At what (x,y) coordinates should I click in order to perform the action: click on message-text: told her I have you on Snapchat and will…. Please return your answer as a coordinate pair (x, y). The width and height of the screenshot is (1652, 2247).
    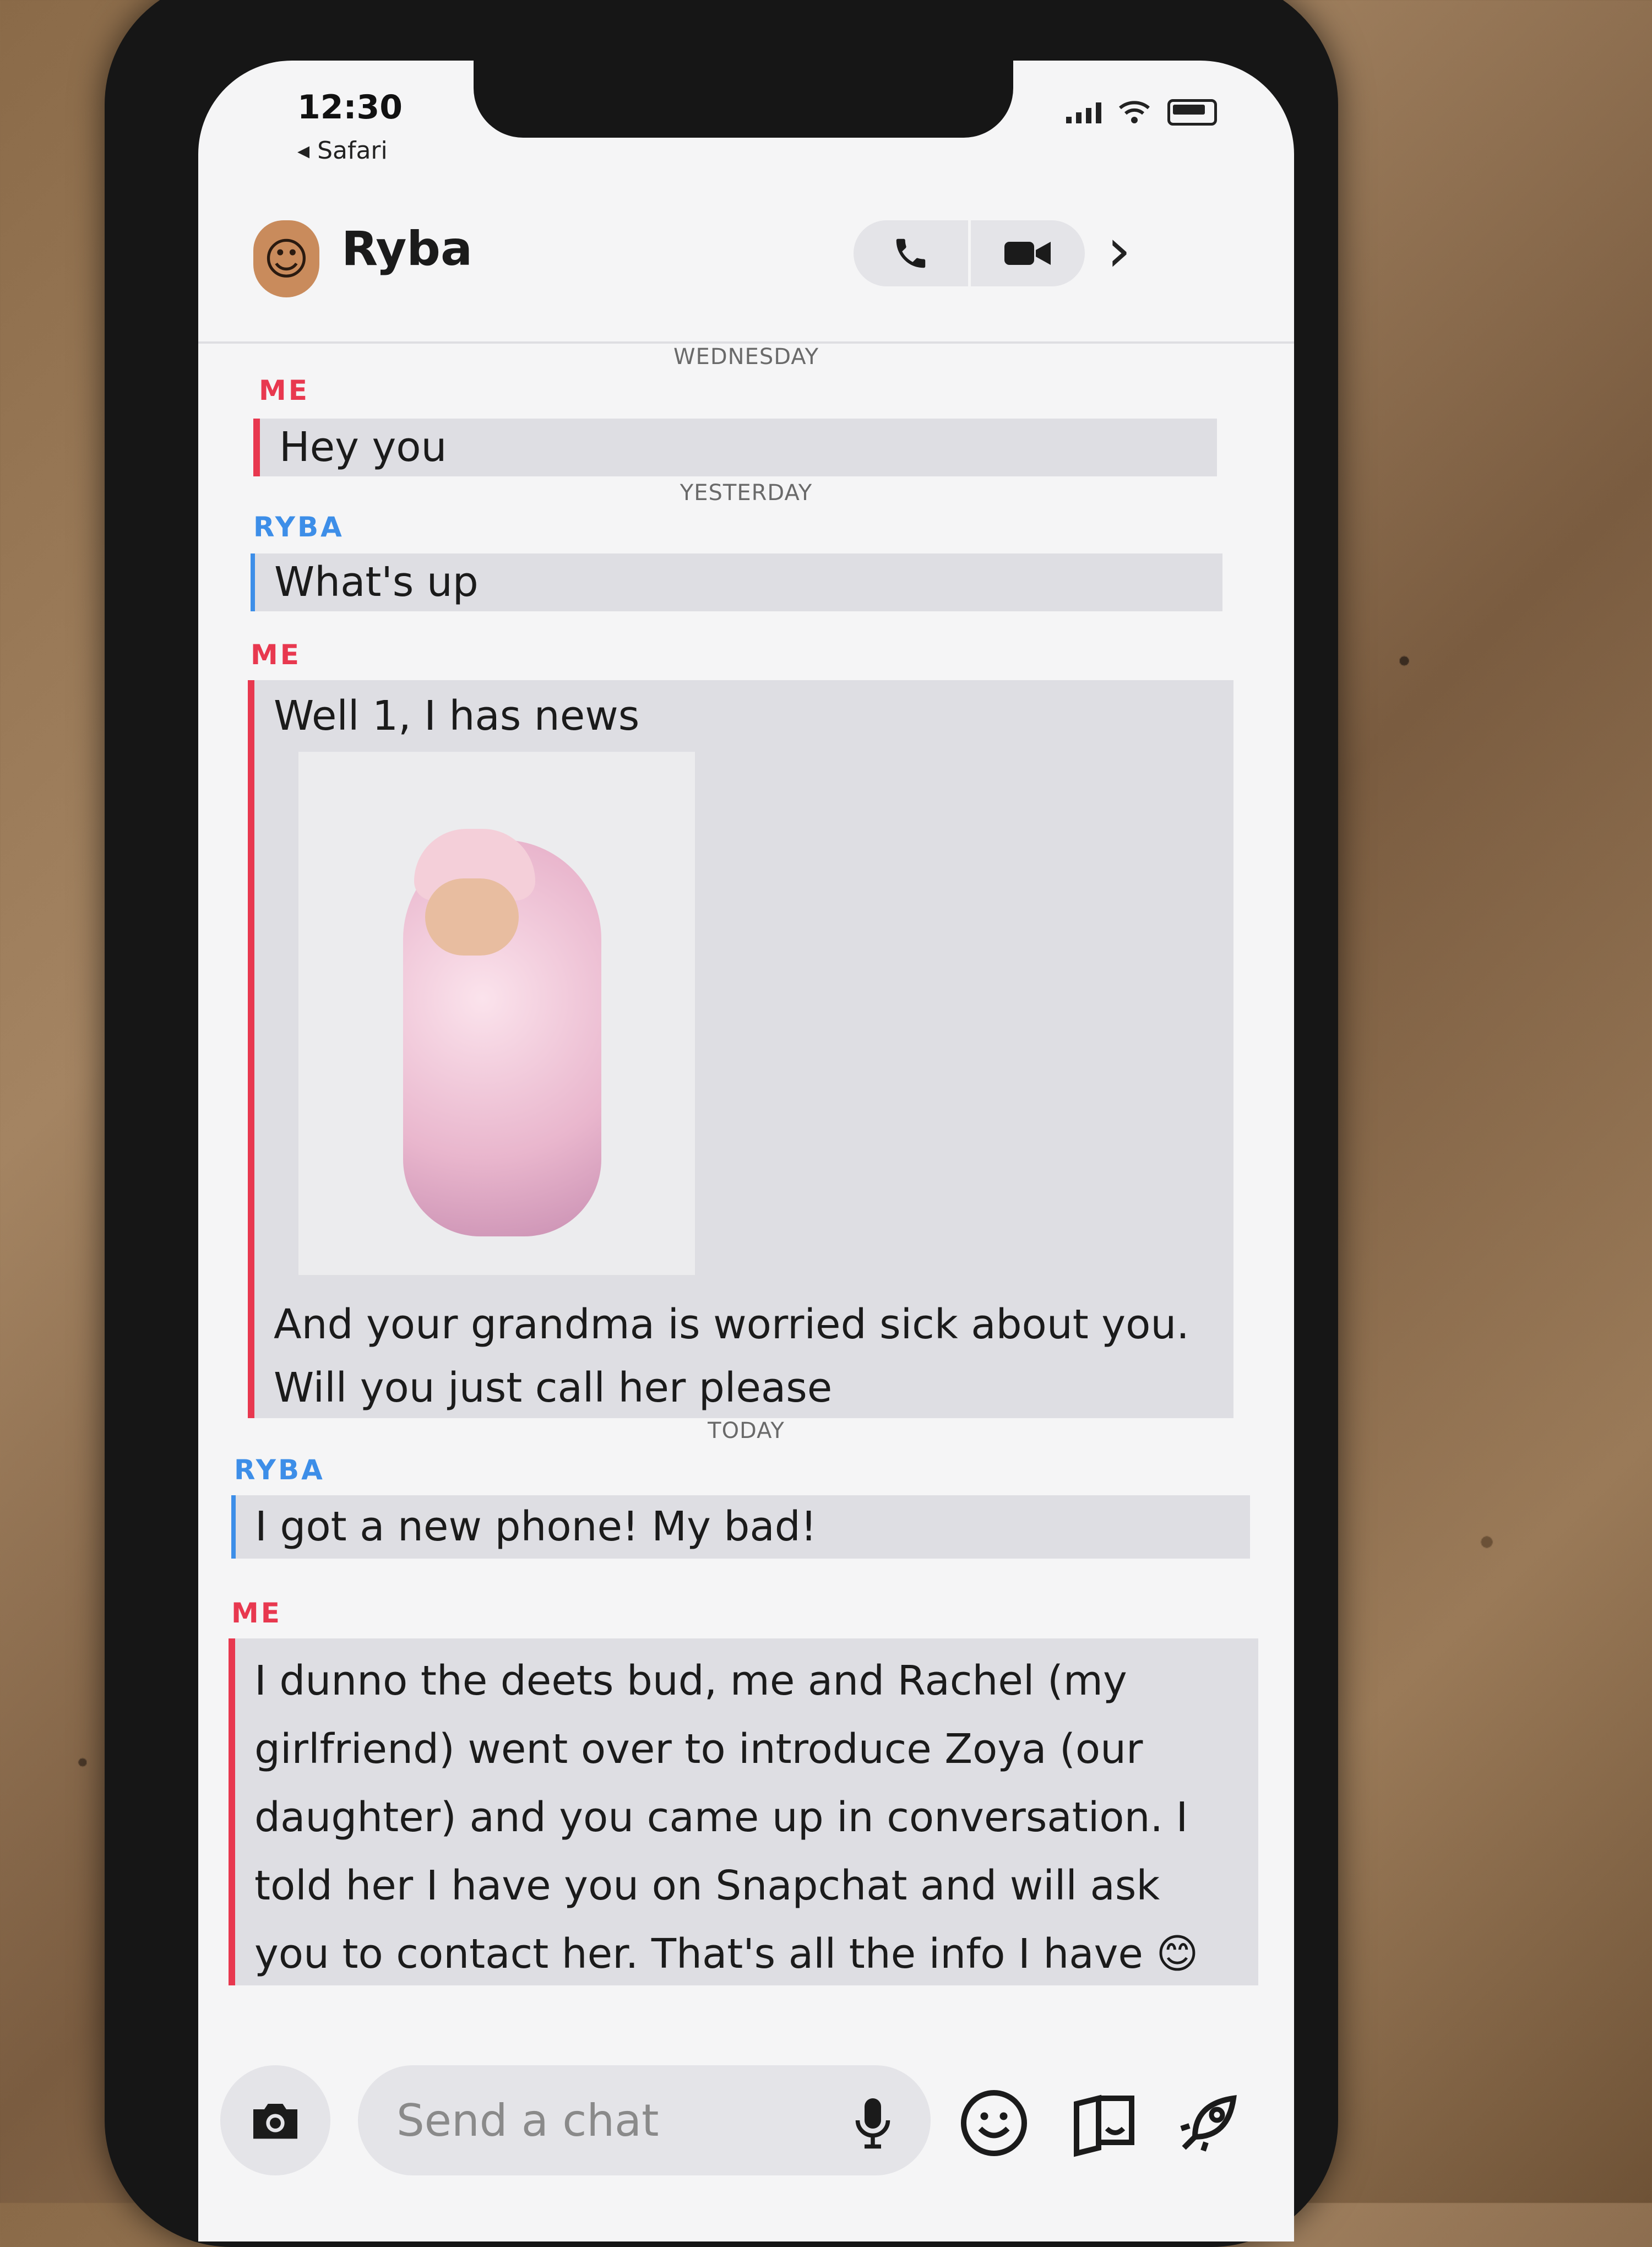
    Looking at the image, I should click on (707, 1886).